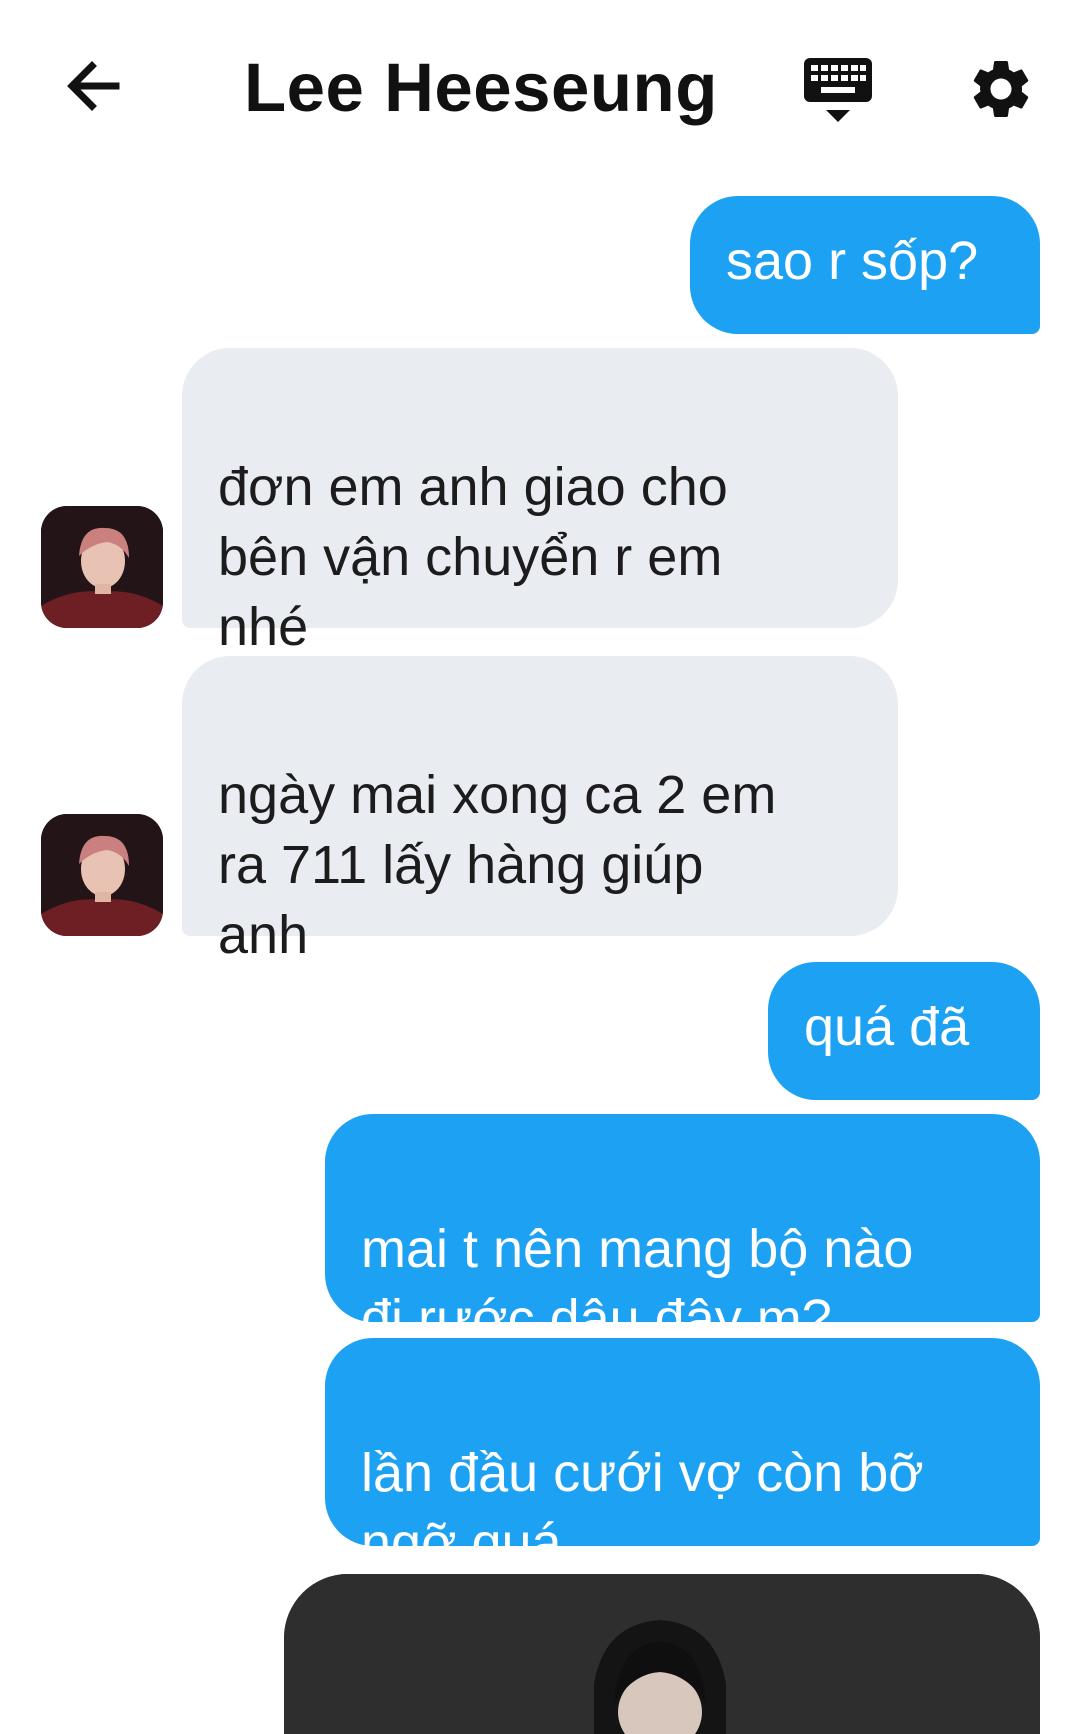 The image size is (1080, 1734). What do you see at coordinates (852, 261) in the screenshot?
I see `message-text: sao r sốp?` at bounding box center [852, 261].